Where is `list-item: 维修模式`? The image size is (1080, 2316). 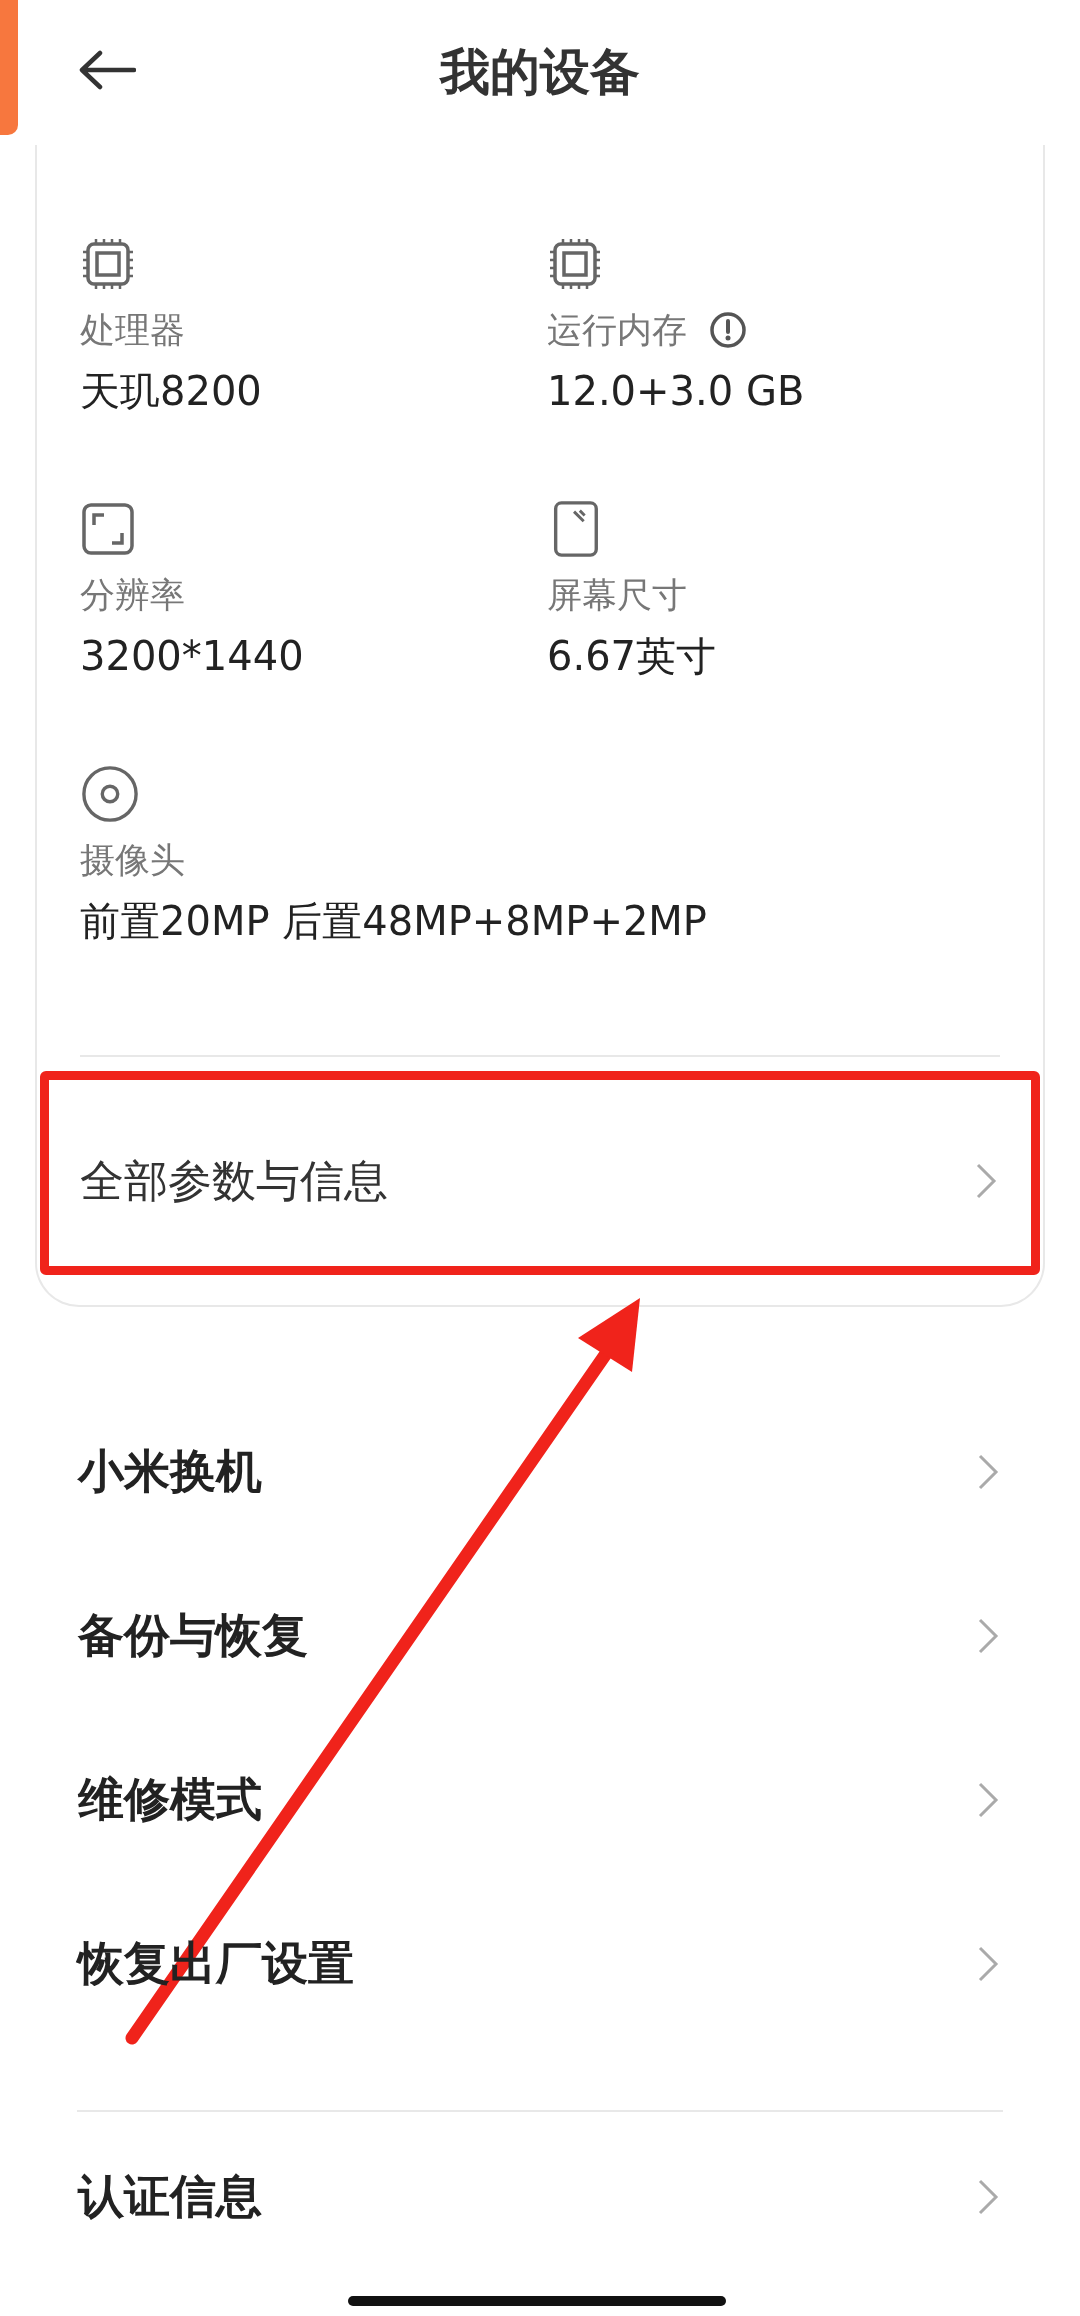
list-item: 维修模式 is located at coordinates (540, 1800).